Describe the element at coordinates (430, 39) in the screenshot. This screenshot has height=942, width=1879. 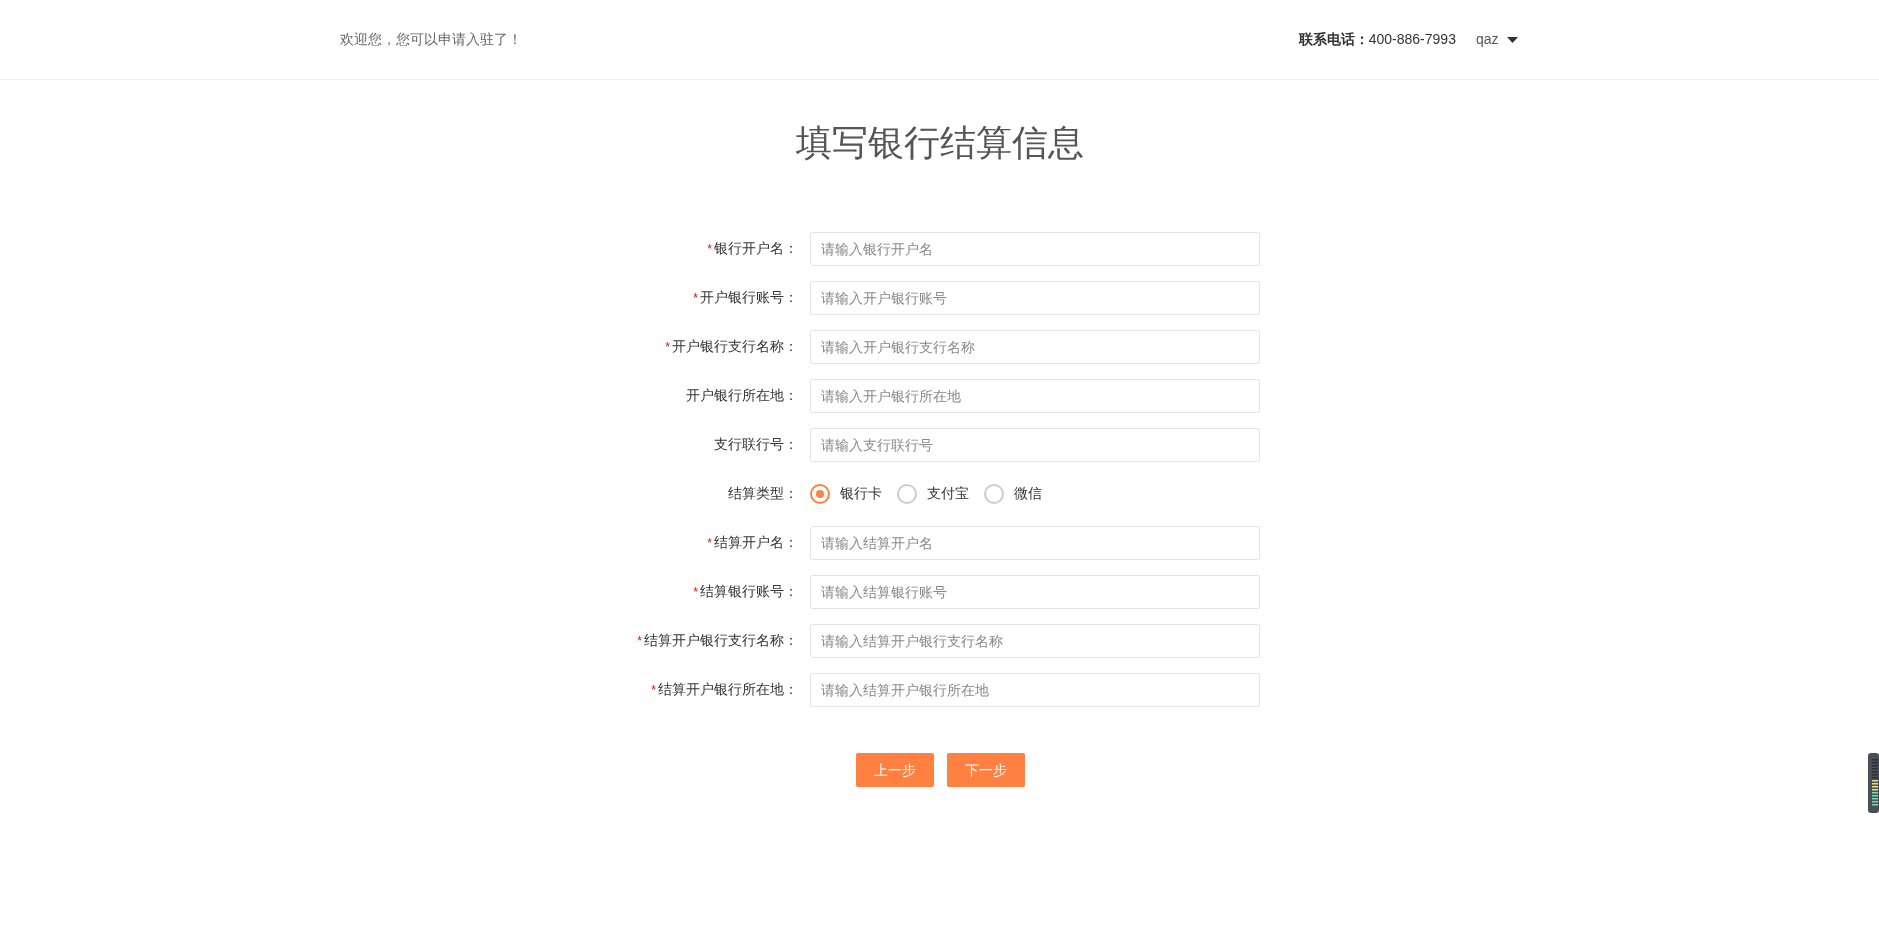
I see `welcome-text: 欢迎您，您可以申请入驻了！` at that location.